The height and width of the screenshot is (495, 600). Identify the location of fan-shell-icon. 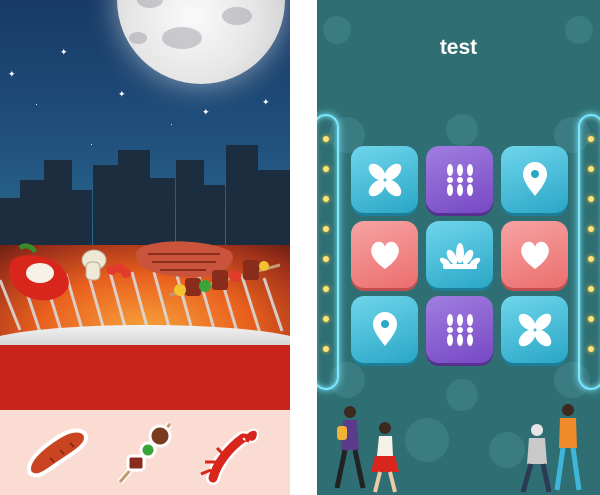
(459, 255).